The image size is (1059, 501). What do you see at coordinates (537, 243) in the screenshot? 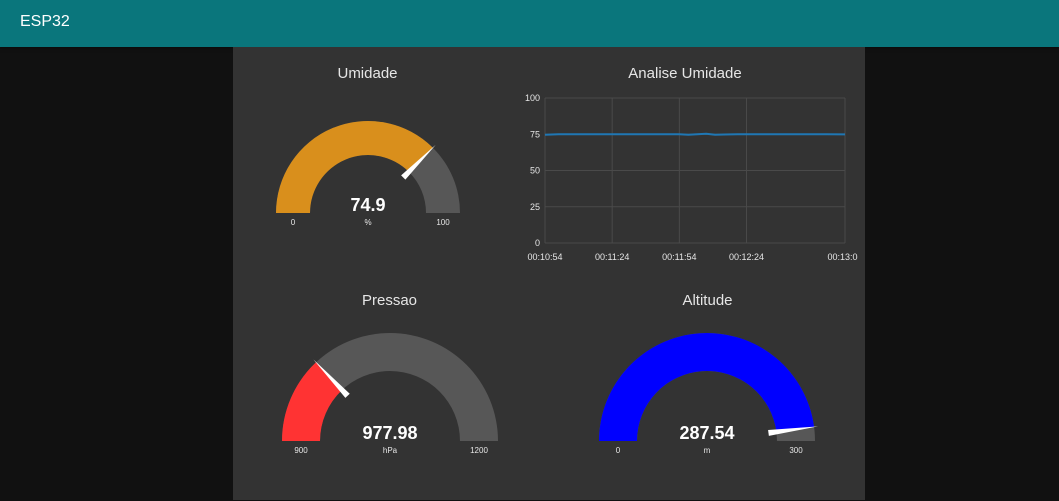
I see `chart-y-tick-label: 0` at bounding box center [537, 243].